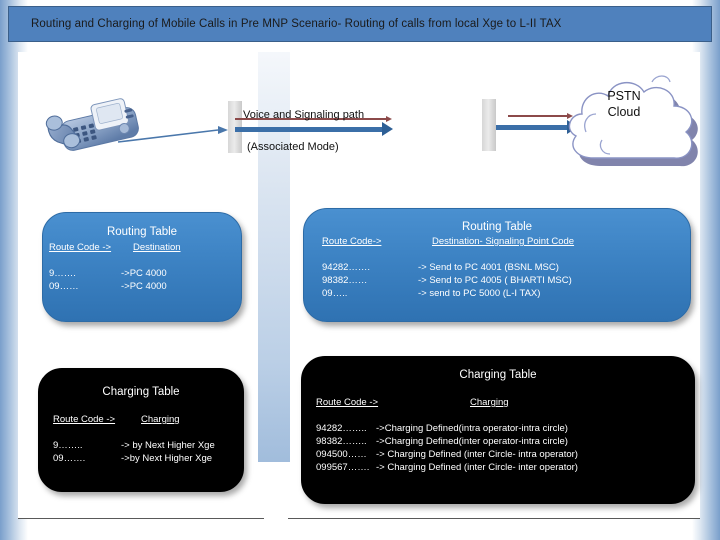  I want to click on route-code-cell: 9…….., so click(68, 445).